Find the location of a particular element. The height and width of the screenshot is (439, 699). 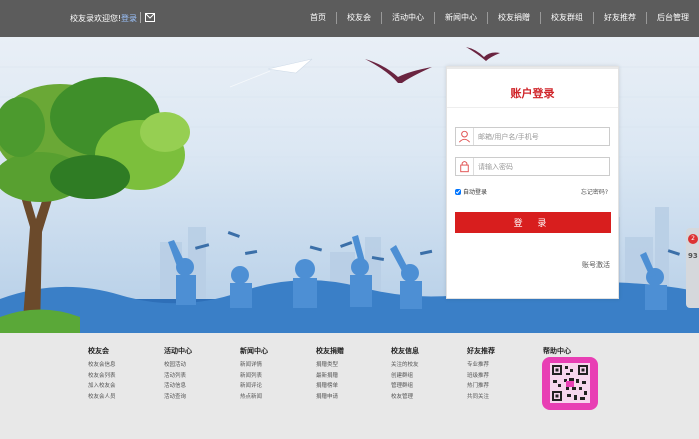

username-input is located at coordinates (542, 136).